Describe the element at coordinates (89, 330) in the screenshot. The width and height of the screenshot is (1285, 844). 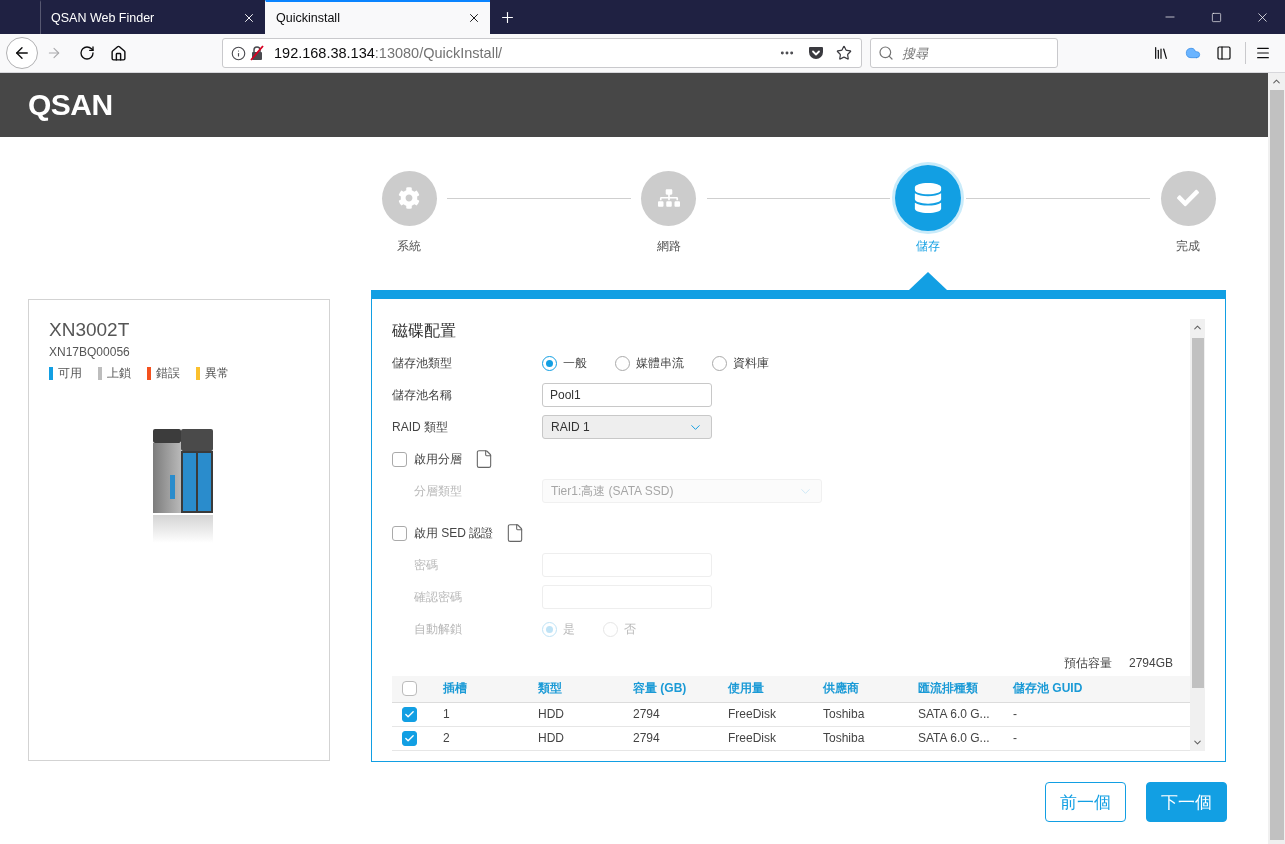
I see `device-model: XN3002T` at that location.